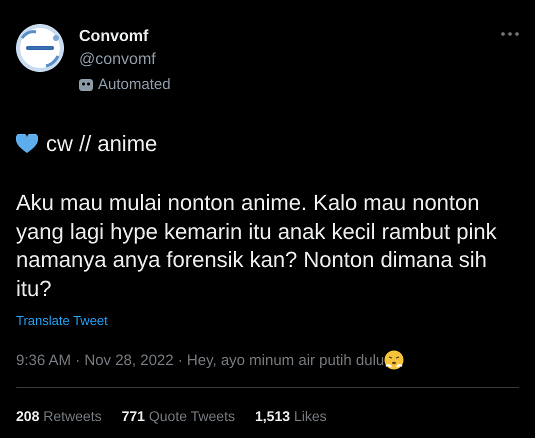 The image size is (535, 438). What do you see at coordinates (282, 37) in the screenshot?
I see `author-name: Convomf` at bounding box center [282, 37].